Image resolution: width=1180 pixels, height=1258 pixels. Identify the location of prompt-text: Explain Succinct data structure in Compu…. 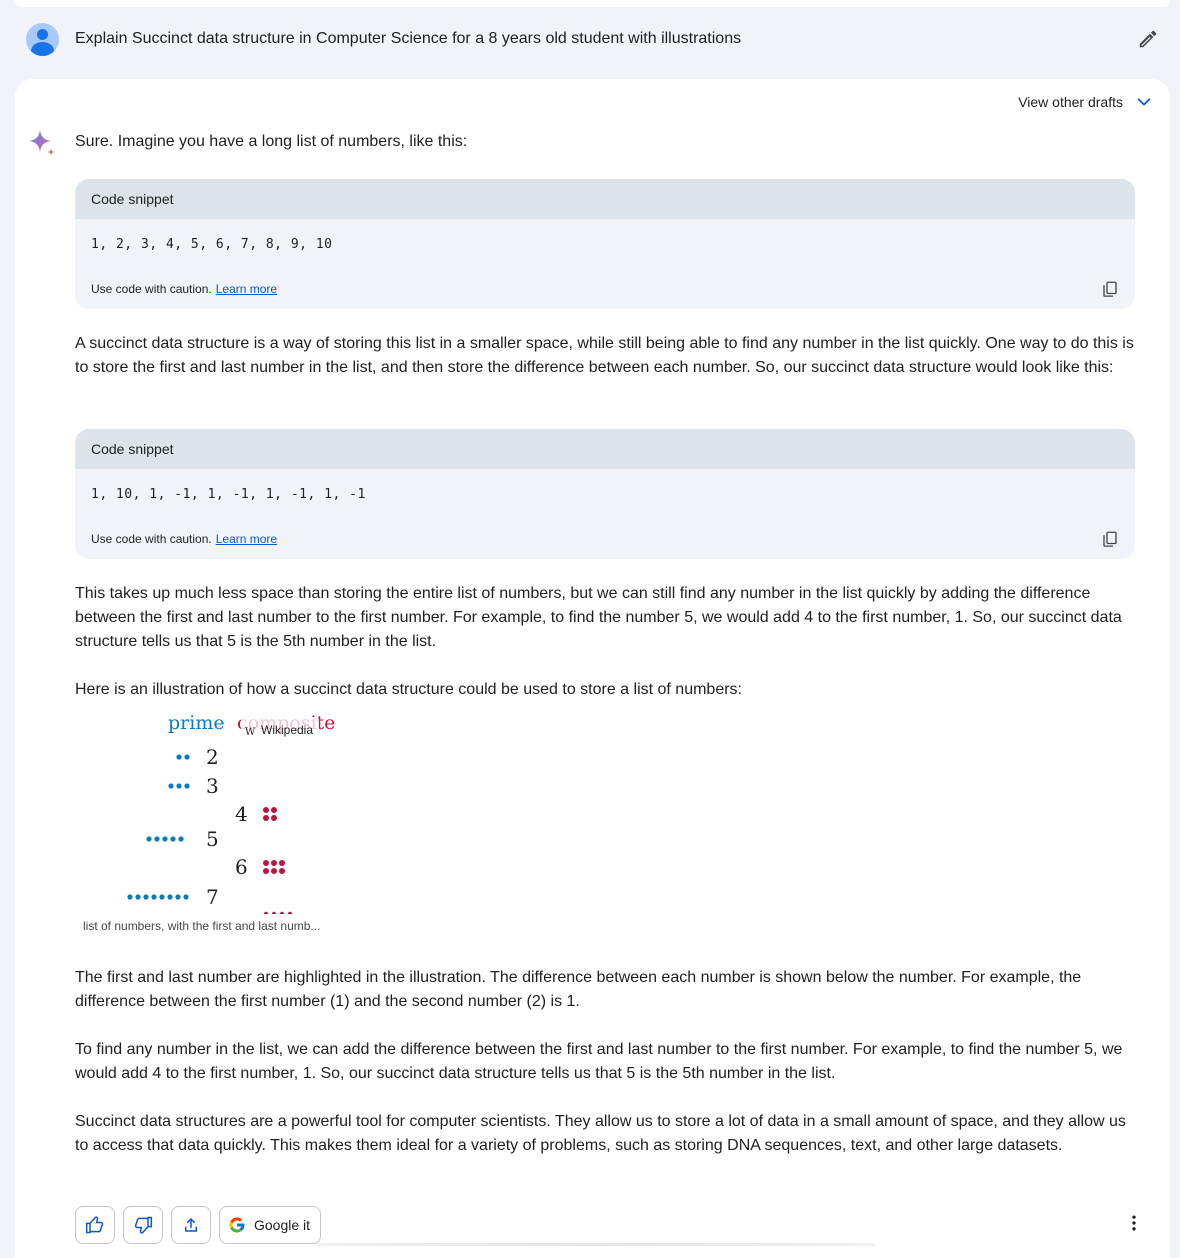
(408, 38).